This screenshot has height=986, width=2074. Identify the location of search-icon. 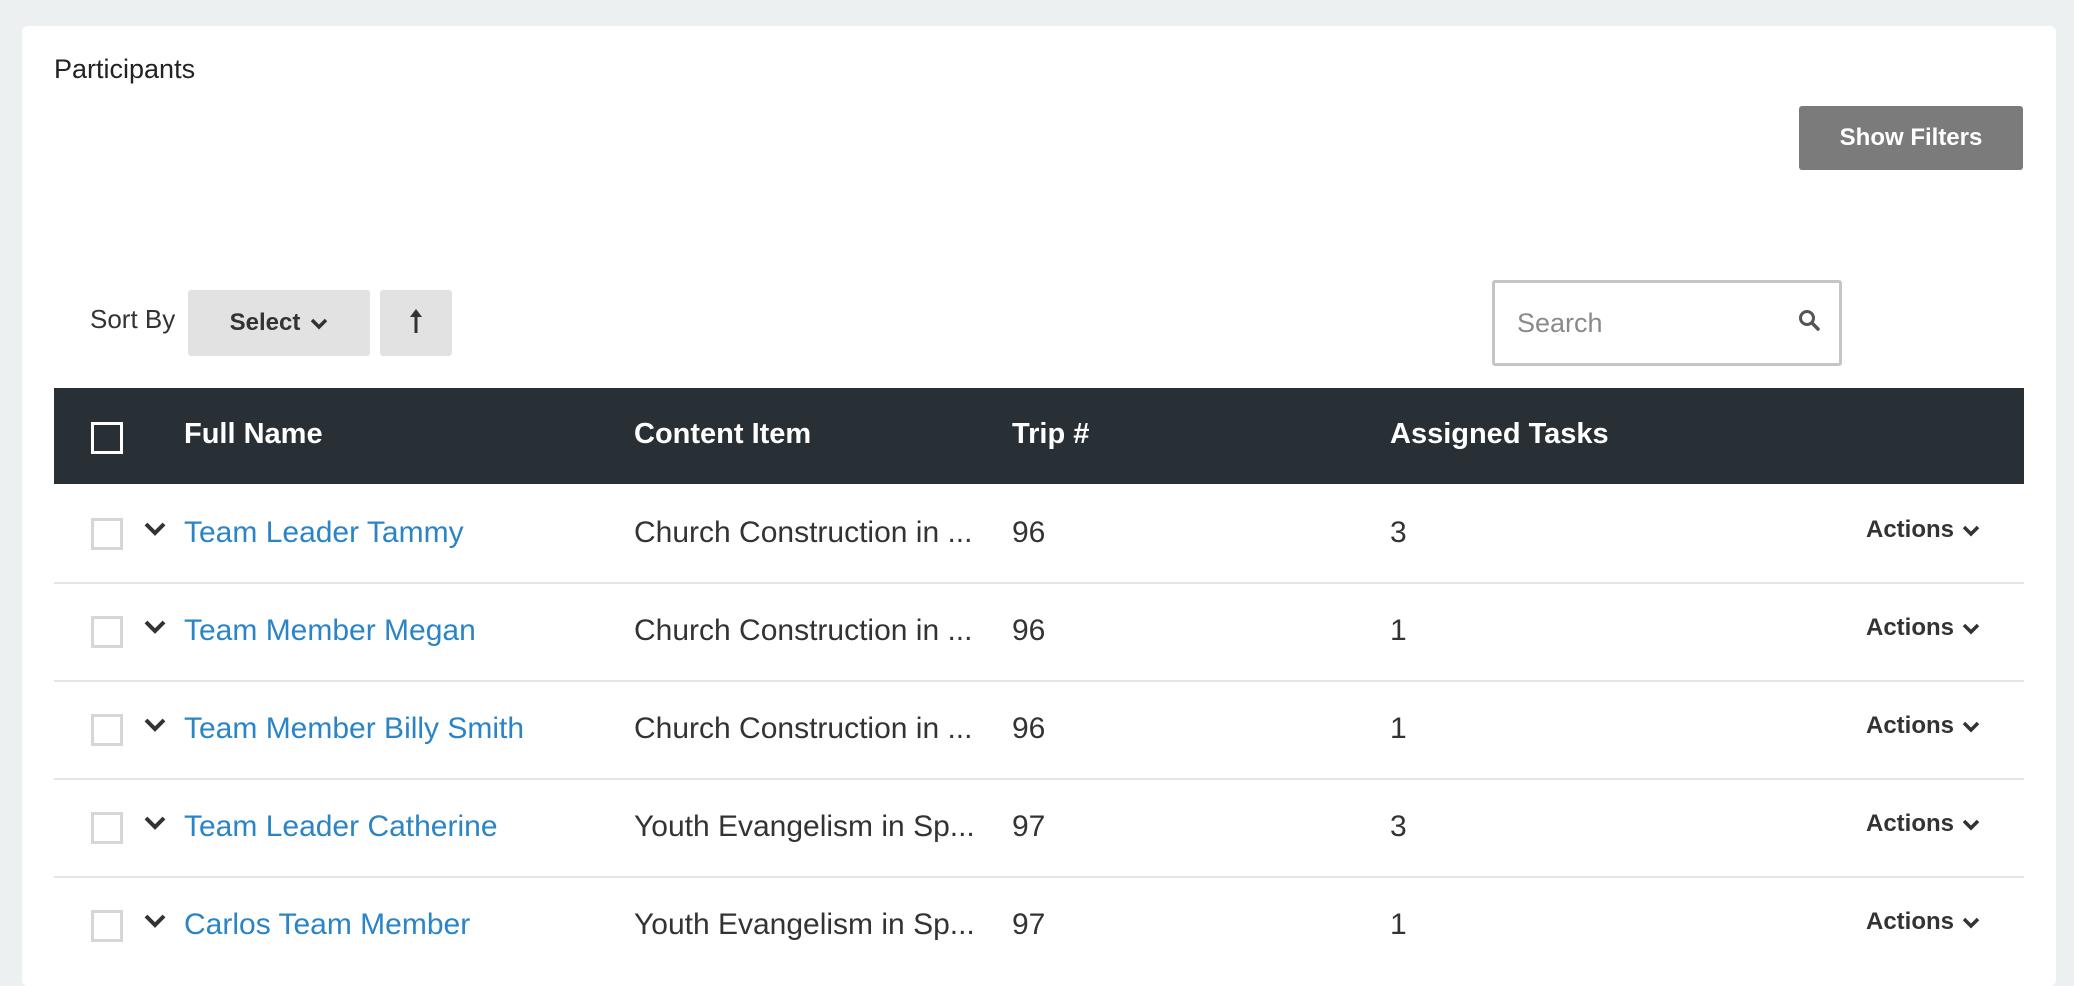
(1809, 322).